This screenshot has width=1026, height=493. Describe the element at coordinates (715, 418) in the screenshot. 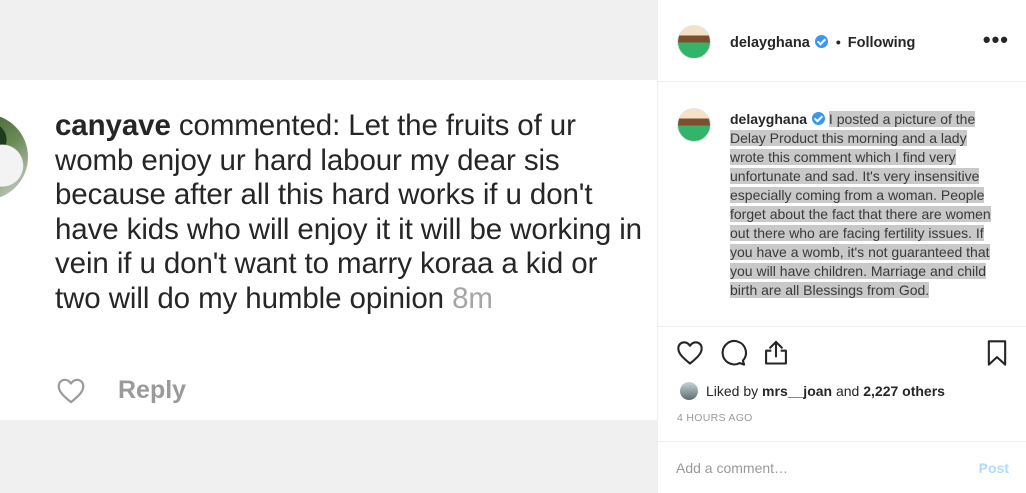

I see `post-timestamp: 4 HOURS AGO` at that location.